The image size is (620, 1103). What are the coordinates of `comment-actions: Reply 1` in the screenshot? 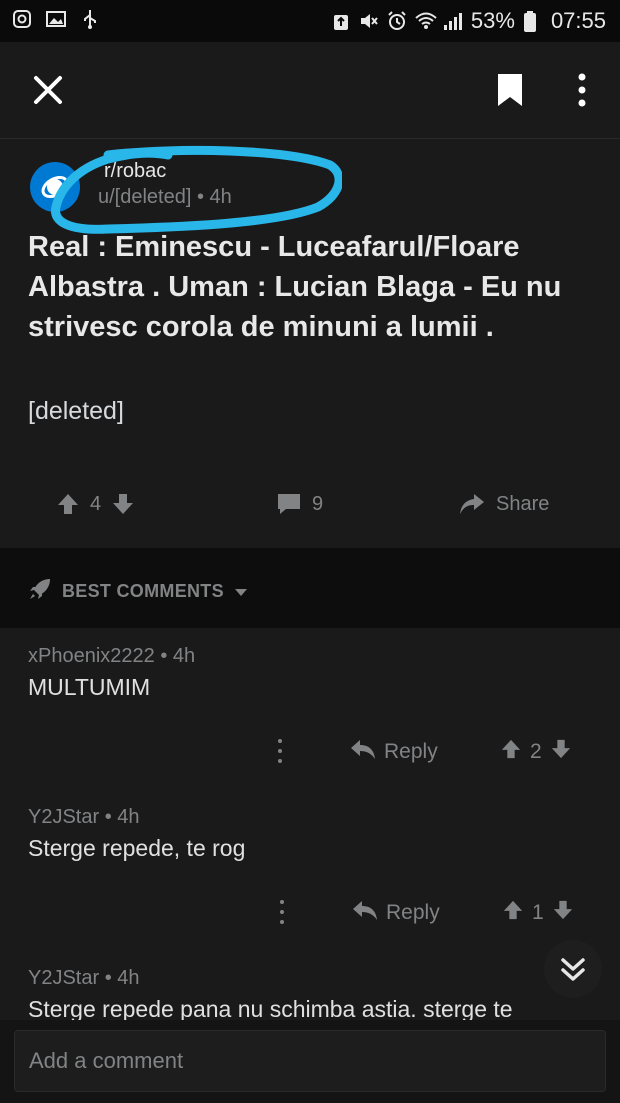 It's located at (310, 913).